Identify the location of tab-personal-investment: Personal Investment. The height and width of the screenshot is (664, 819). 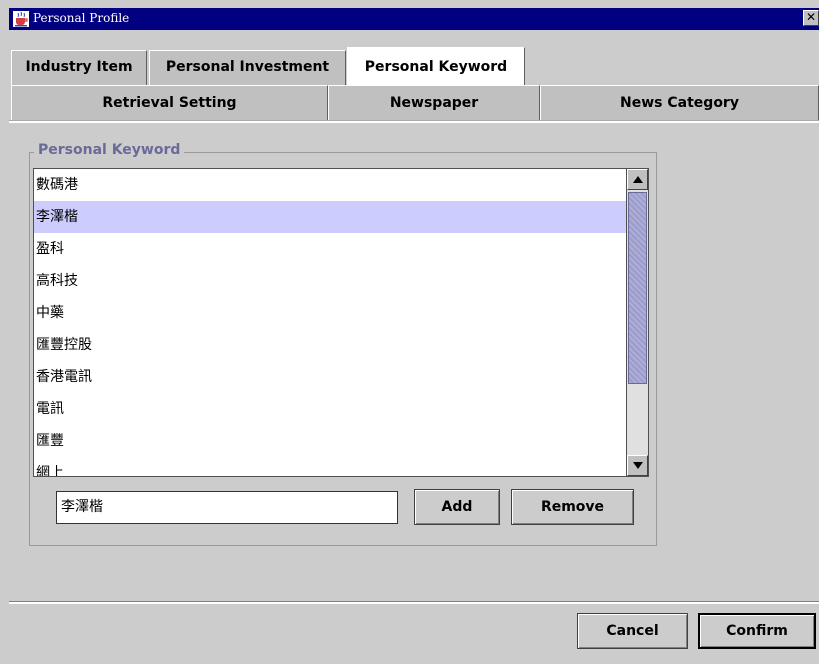
(247, 67).